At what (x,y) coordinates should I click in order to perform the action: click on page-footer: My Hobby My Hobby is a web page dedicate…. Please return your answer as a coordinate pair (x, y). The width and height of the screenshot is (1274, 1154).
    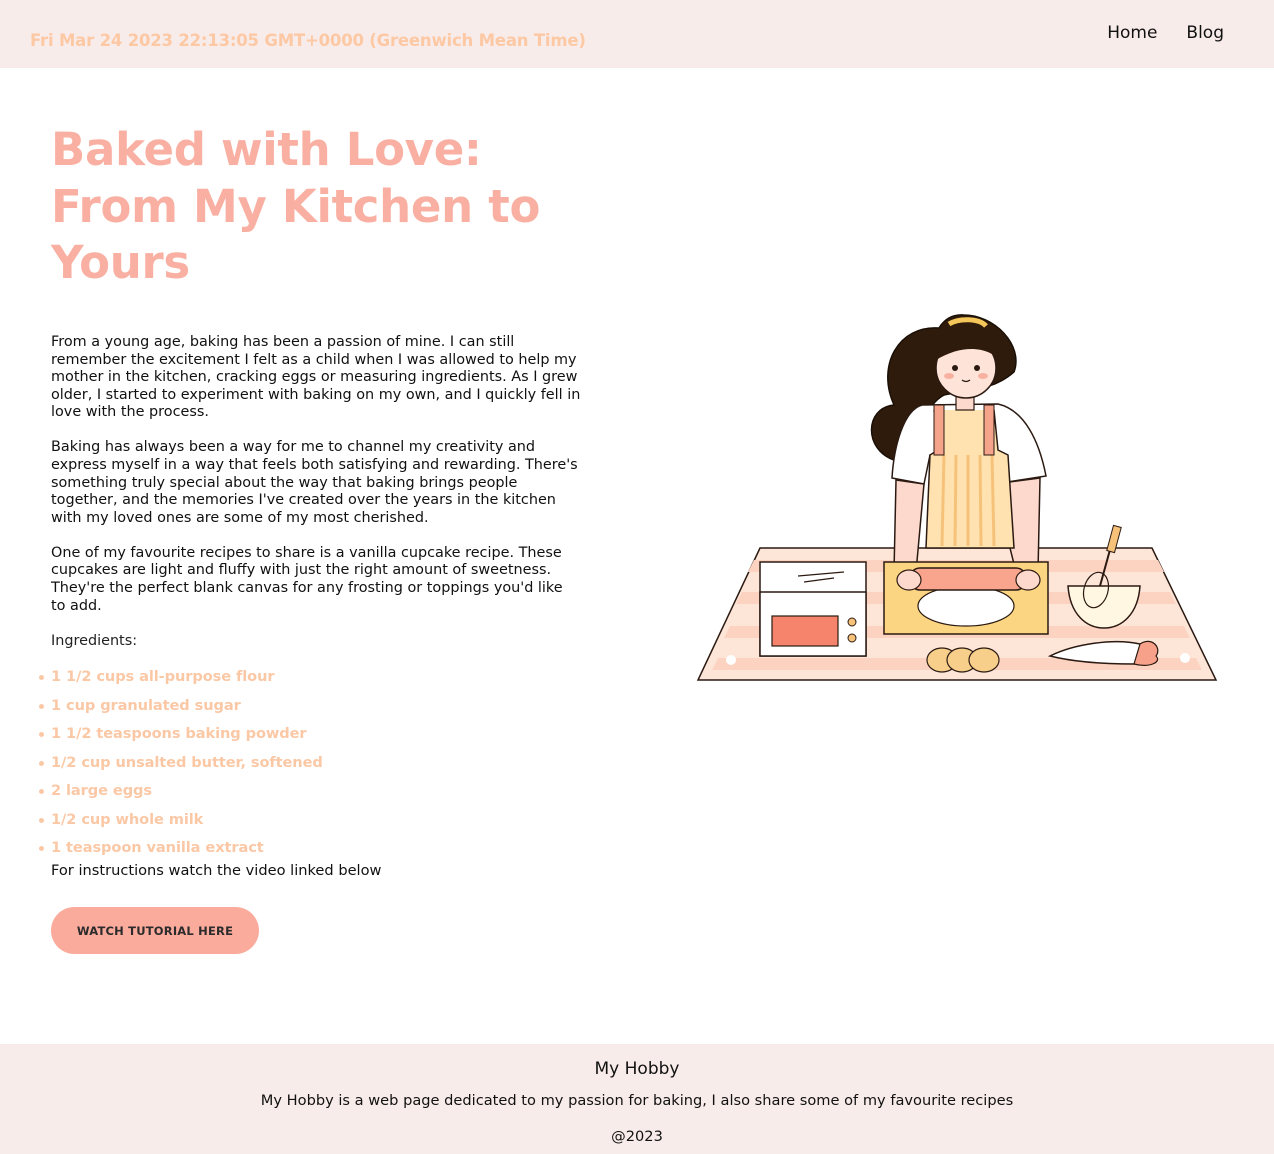
    Looking at the image, I should click on (637, 1099).